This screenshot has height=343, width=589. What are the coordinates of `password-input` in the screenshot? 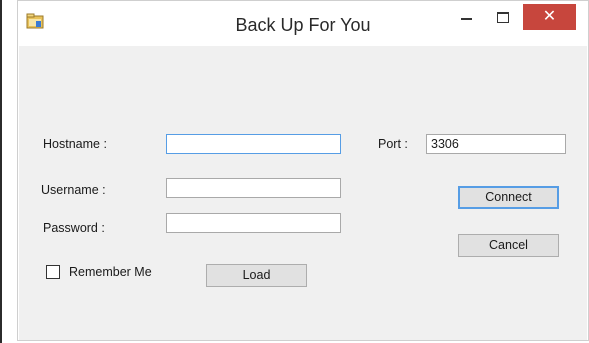 It's located at (253, 223).